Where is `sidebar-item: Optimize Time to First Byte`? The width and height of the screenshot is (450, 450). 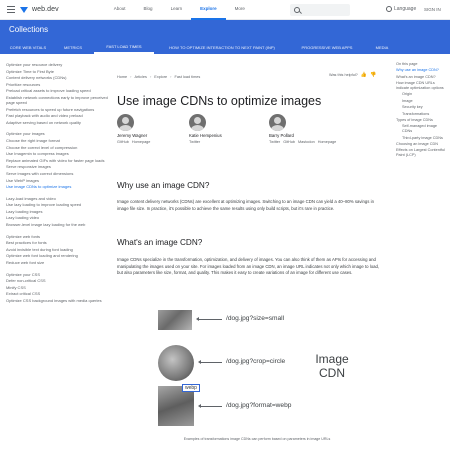 sidebar-item: Optimize Time to First Byte is located at coordinates (57, 71).